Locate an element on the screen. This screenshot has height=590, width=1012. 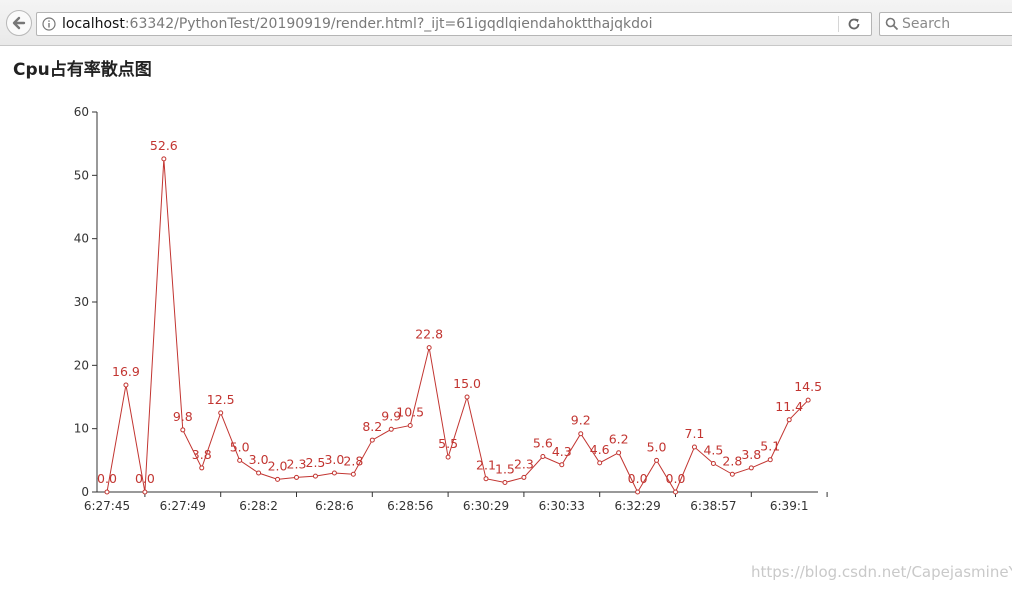
x-tick-label: 6:28:6 is located at coordinates (334, 506).